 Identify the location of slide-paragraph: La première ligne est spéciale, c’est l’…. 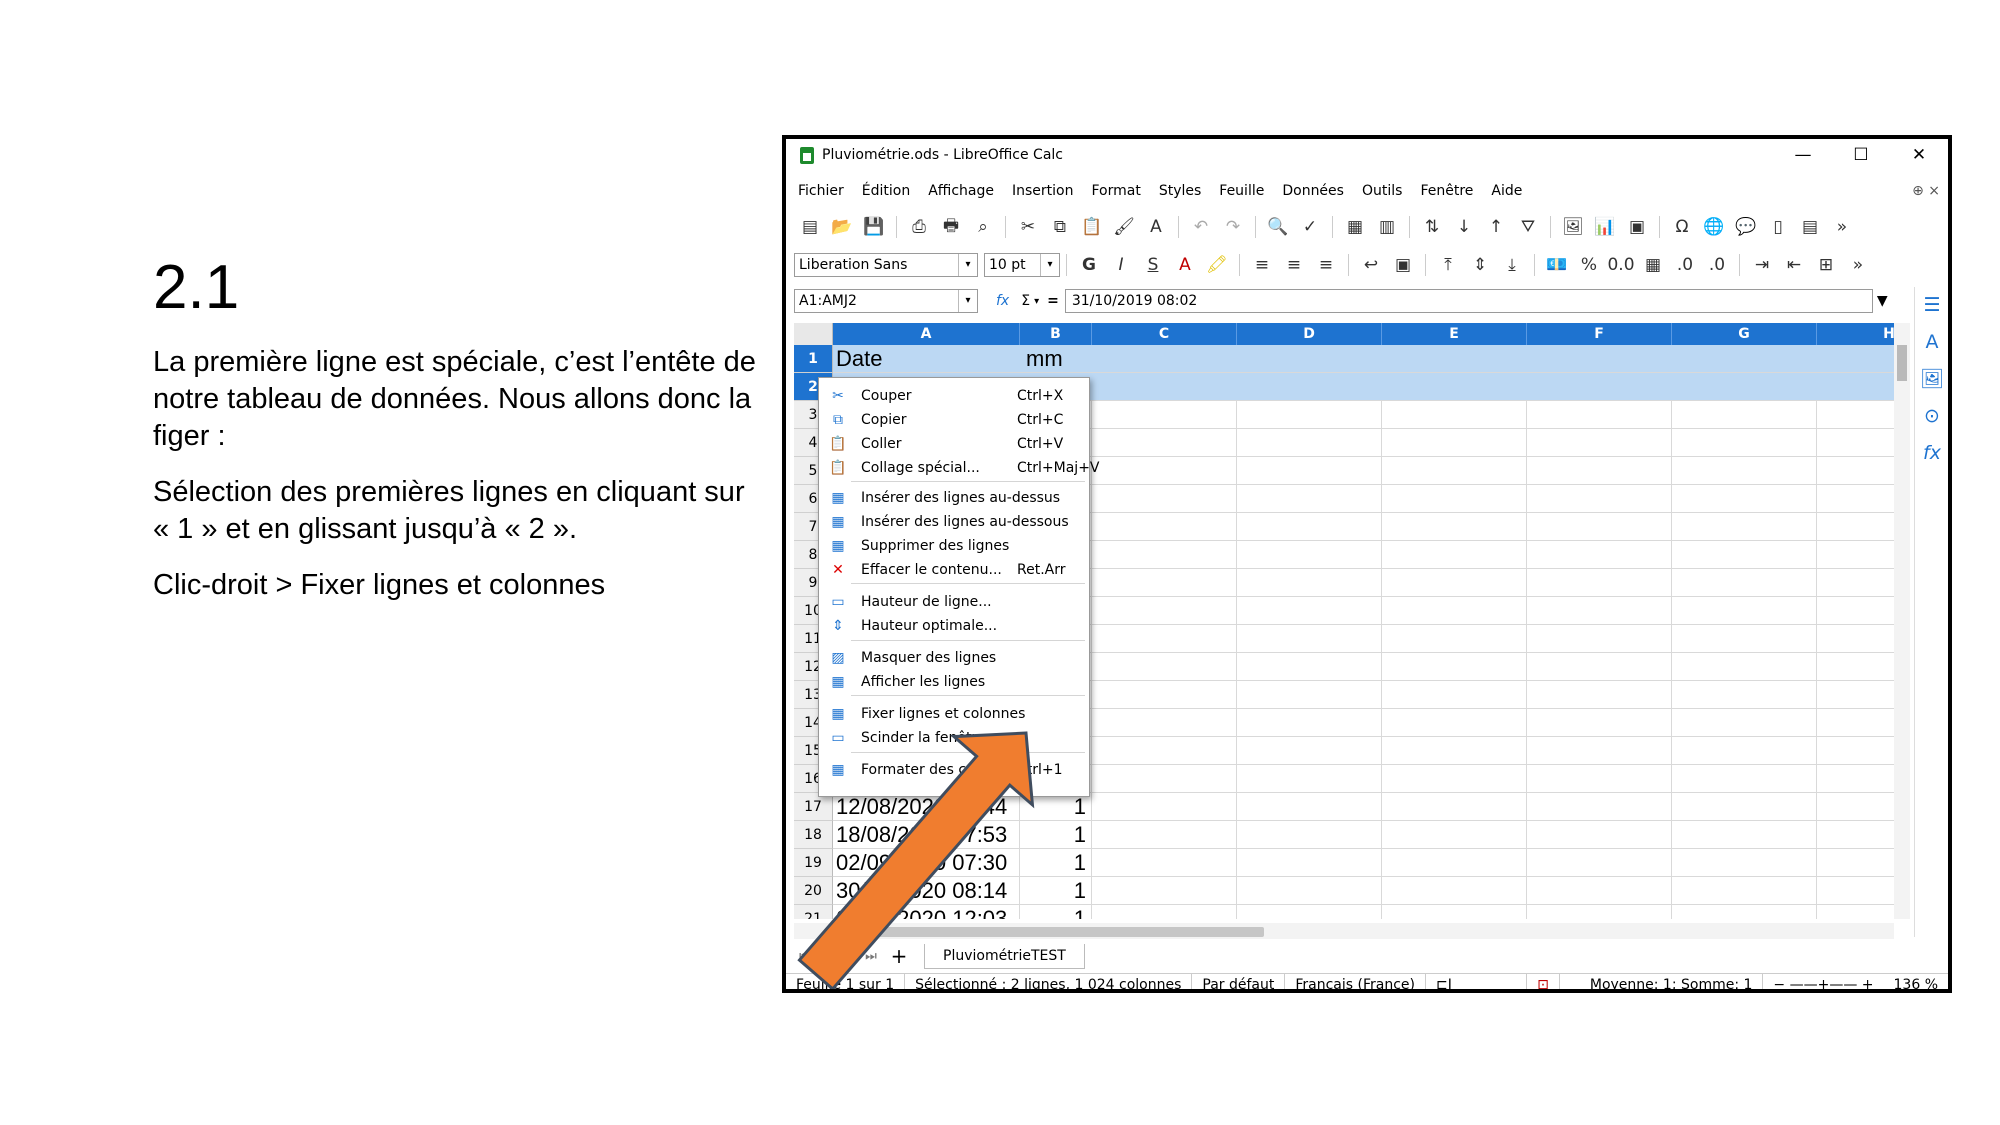
(454, 399).